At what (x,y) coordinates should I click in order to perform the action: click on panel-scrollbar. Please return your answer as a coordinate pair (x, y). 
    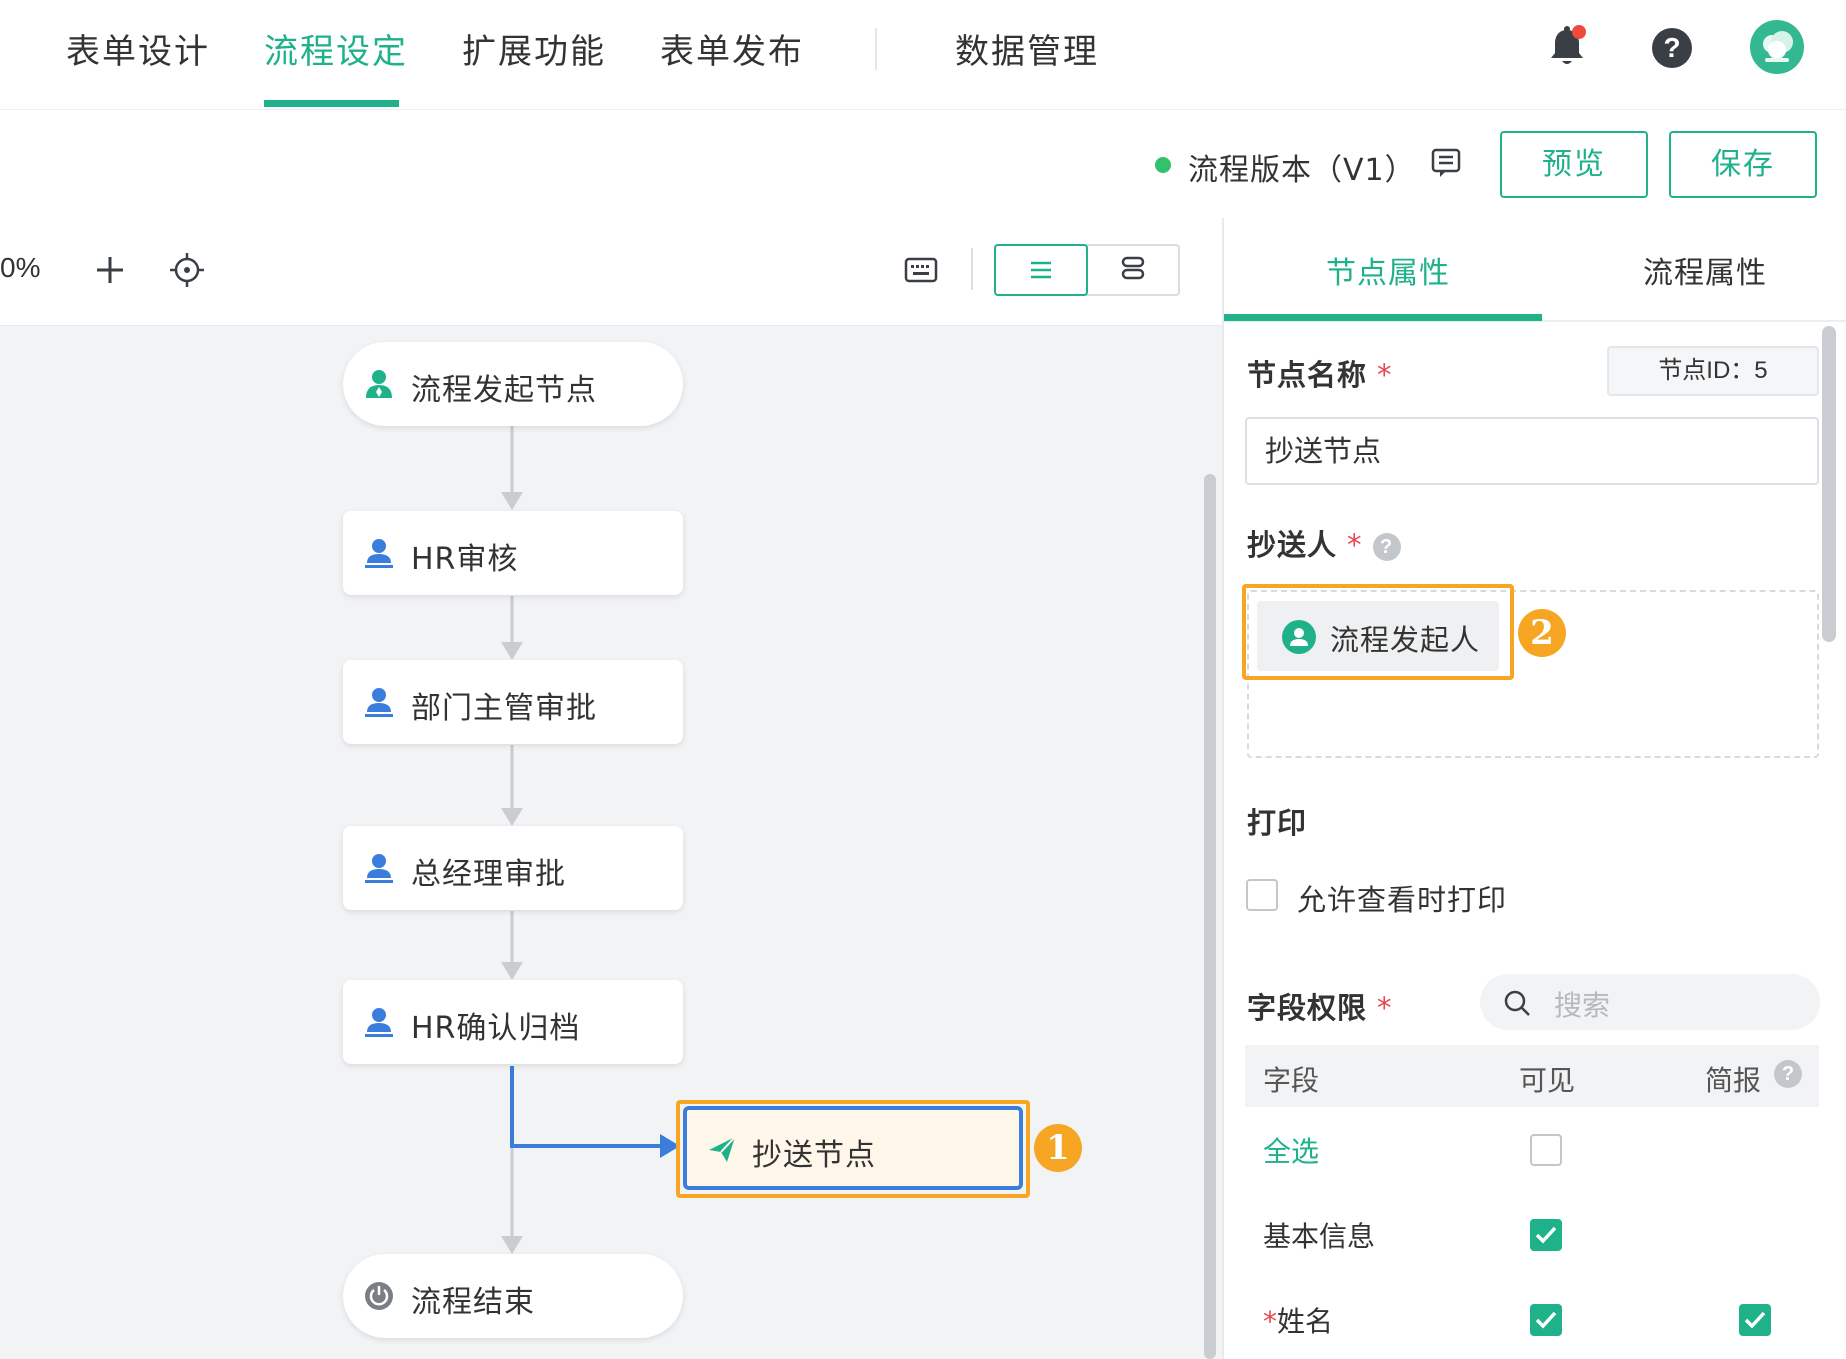
    Looking at the image, I should click on (1829, 484).